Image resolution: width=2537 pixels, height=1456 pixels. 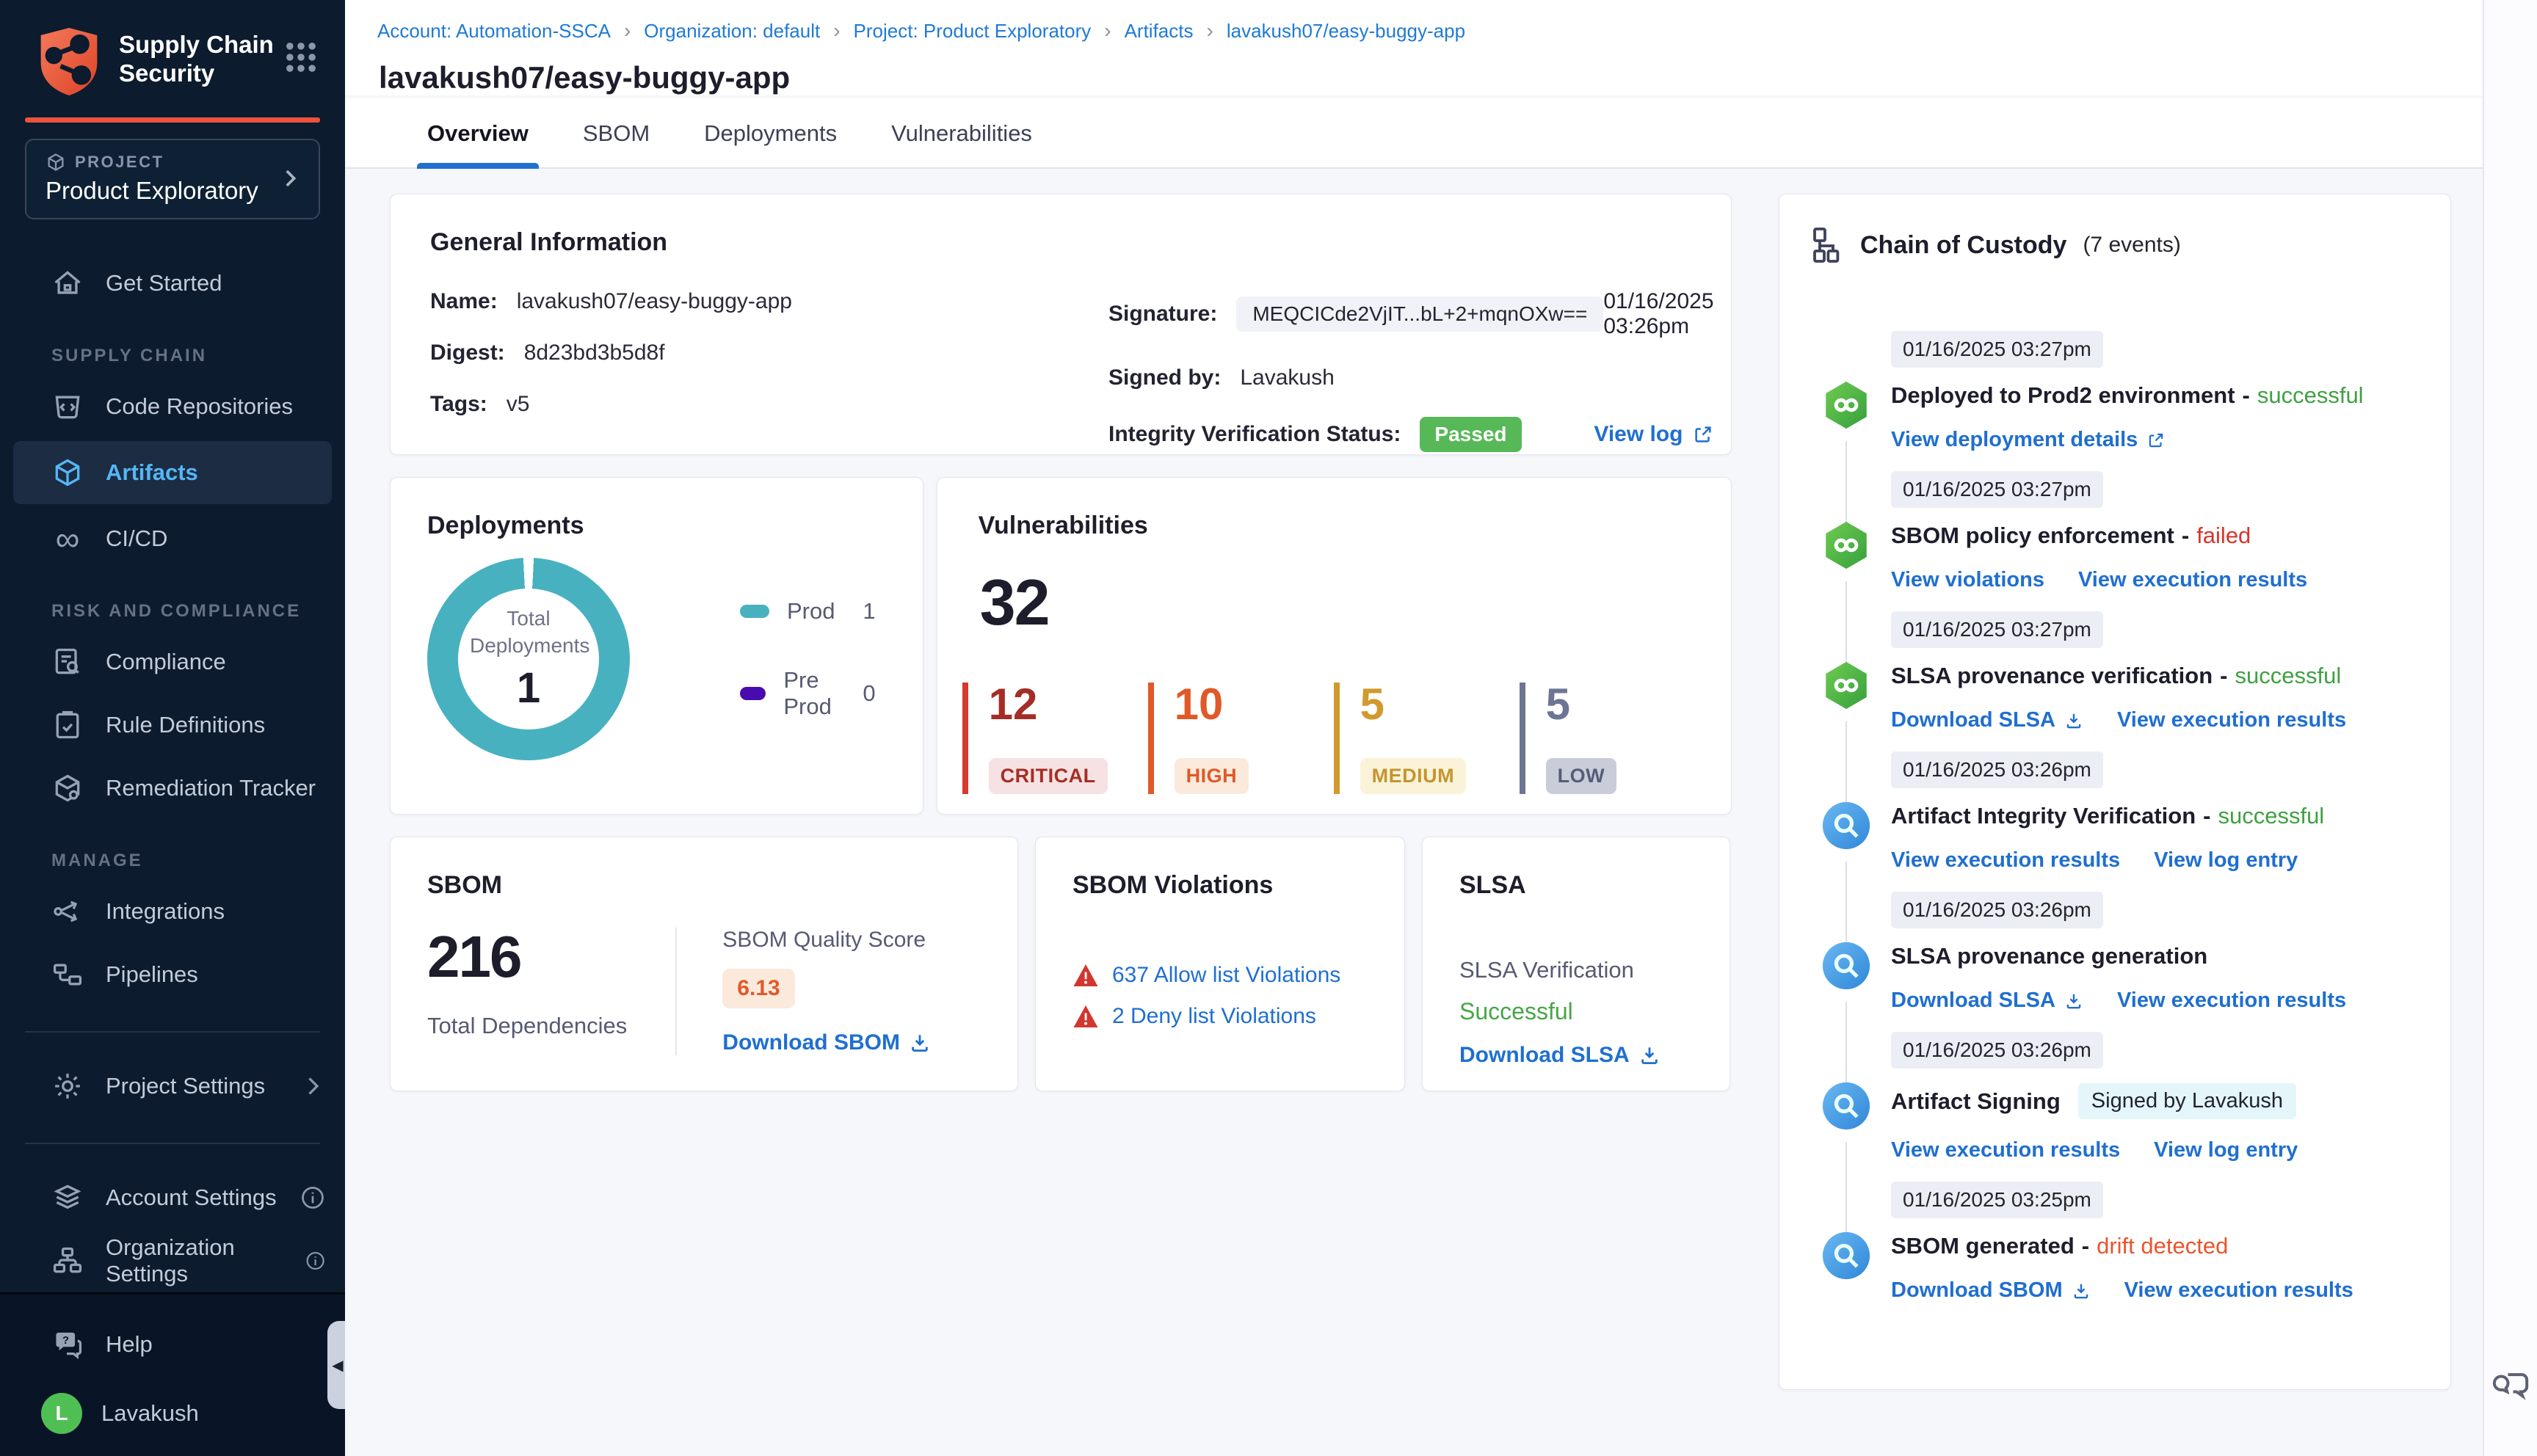 I want to click on breadcrumb-project: Project: Product Exploratory, so click(x=973, y=32).